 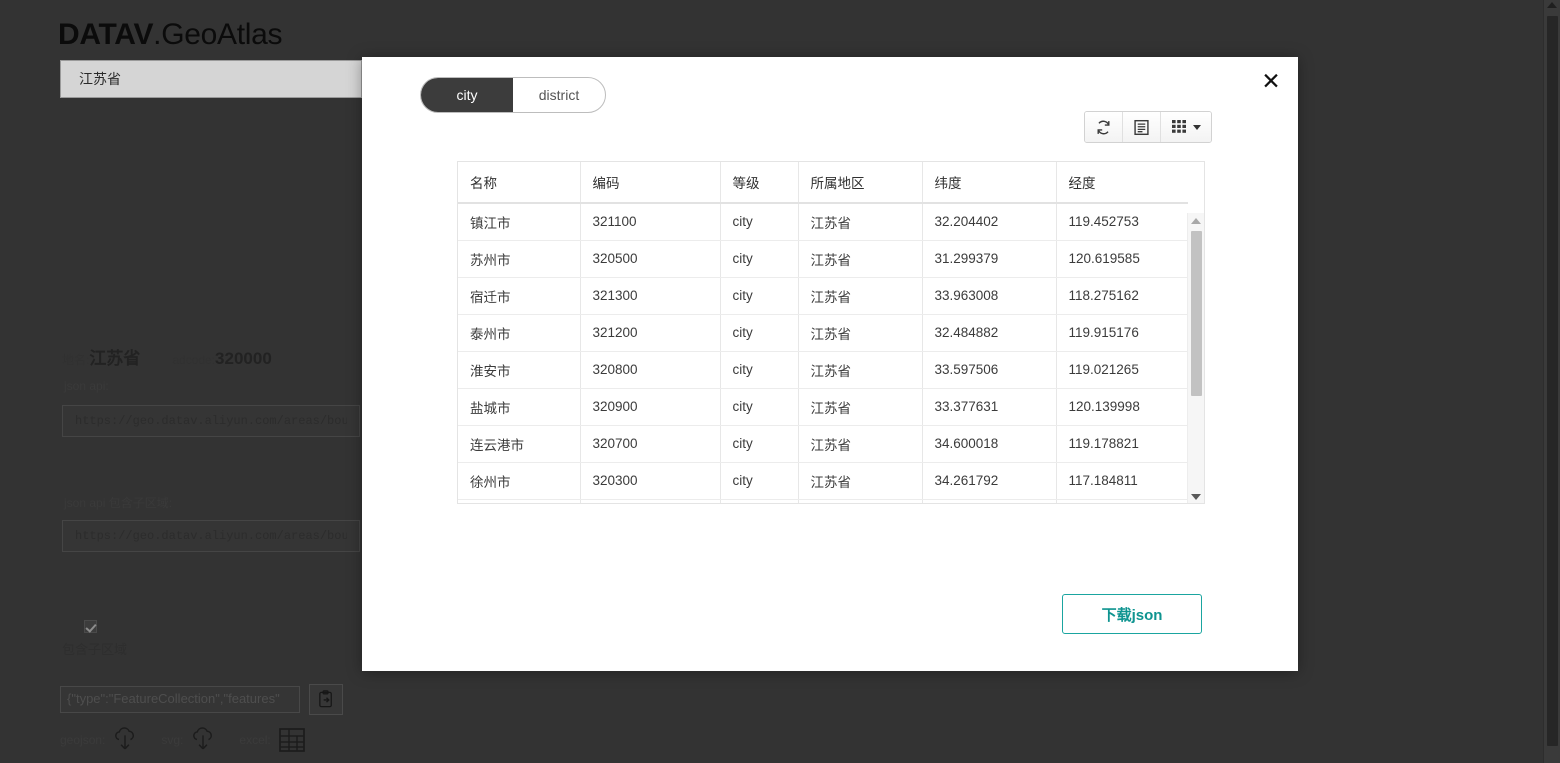 I want to click on include-sub-areas-checkbox, so click(x=90, y=626).